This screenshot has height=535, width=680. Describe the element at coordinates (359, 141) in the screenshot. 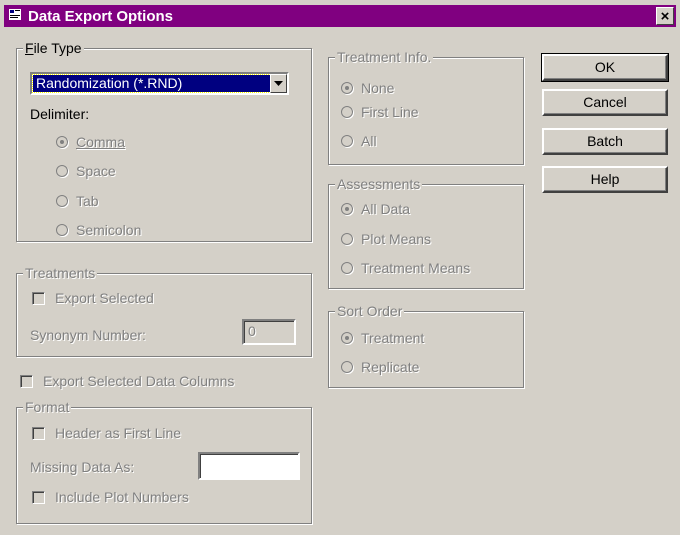

I see `treatment-info-all-radio: All` at that location.